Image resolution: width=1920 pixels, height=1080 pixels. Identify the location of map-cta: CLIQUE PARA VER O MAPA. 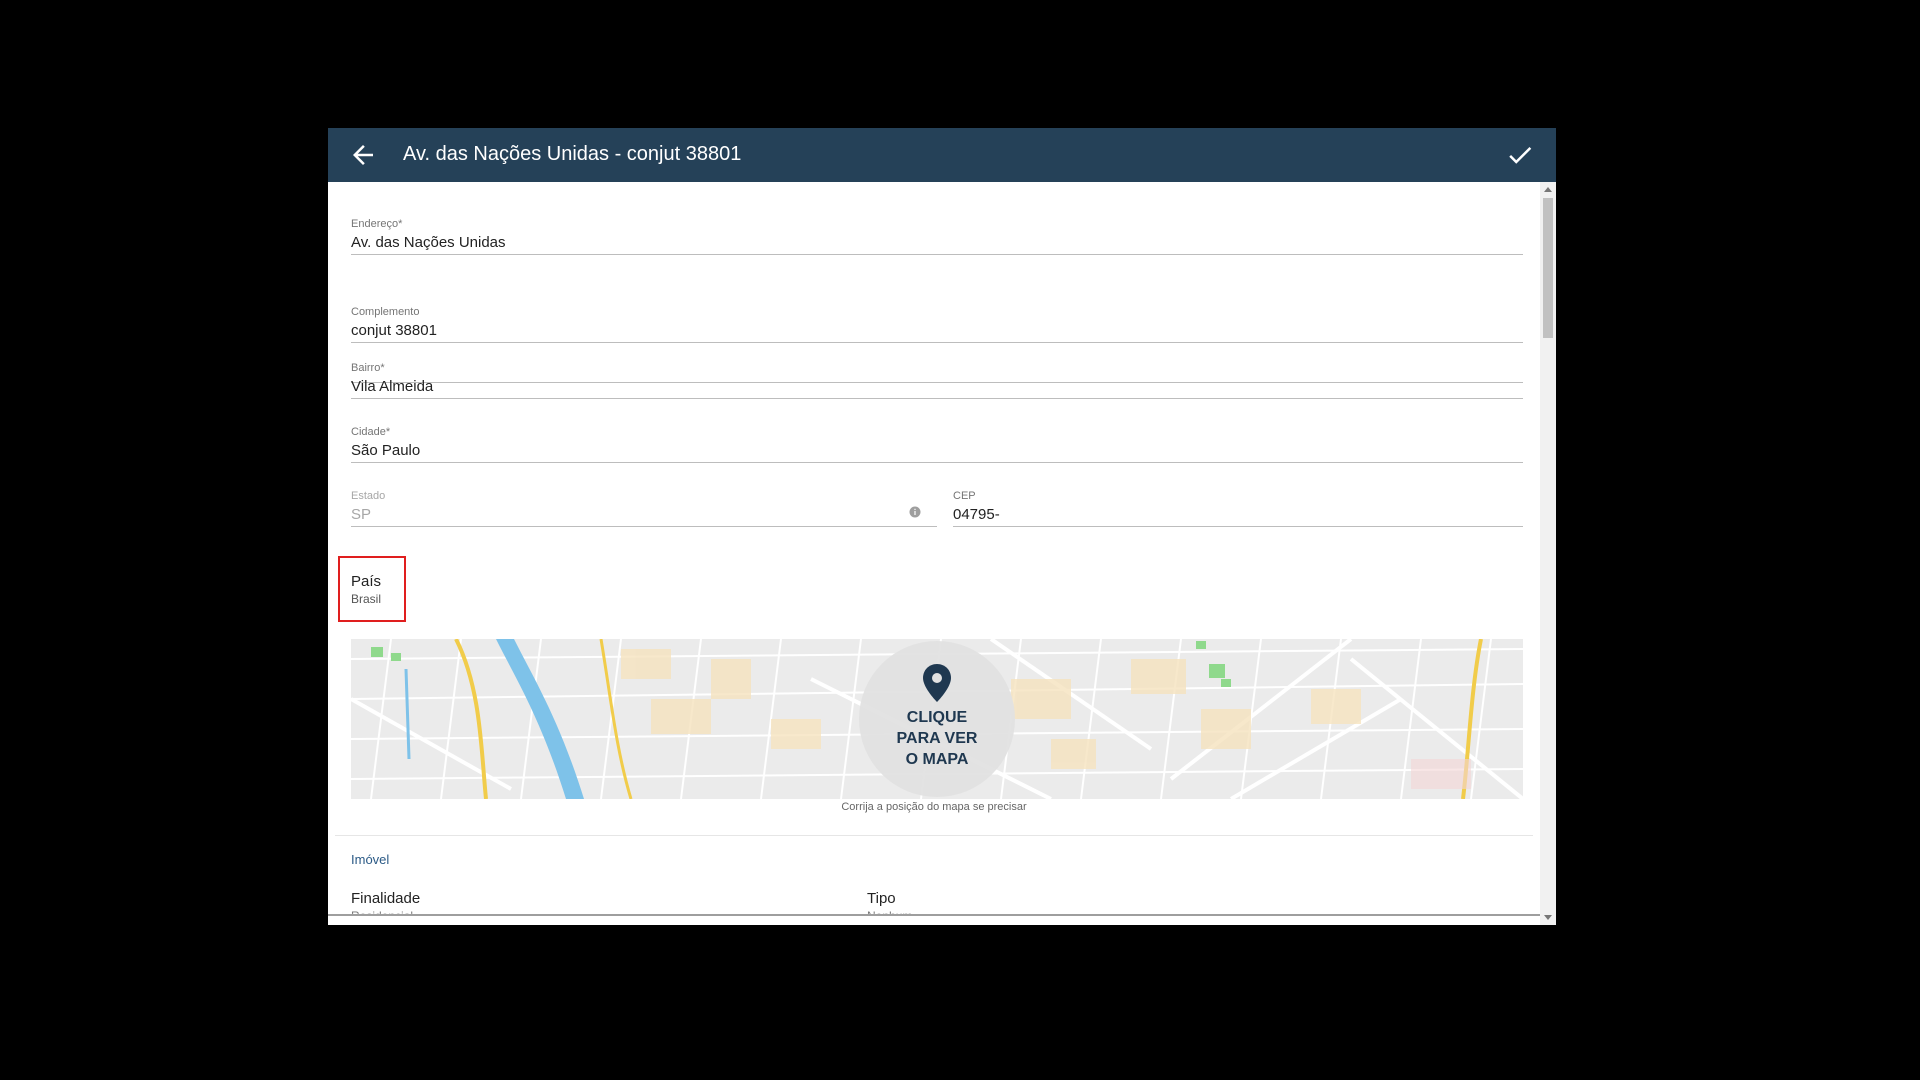
(937, 738).